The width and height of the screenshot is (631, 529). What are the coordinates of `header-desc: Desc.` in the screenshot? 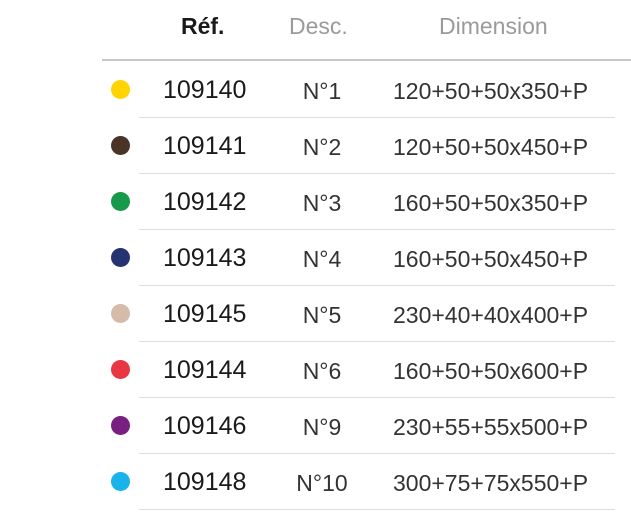 It's located at (318, 26).